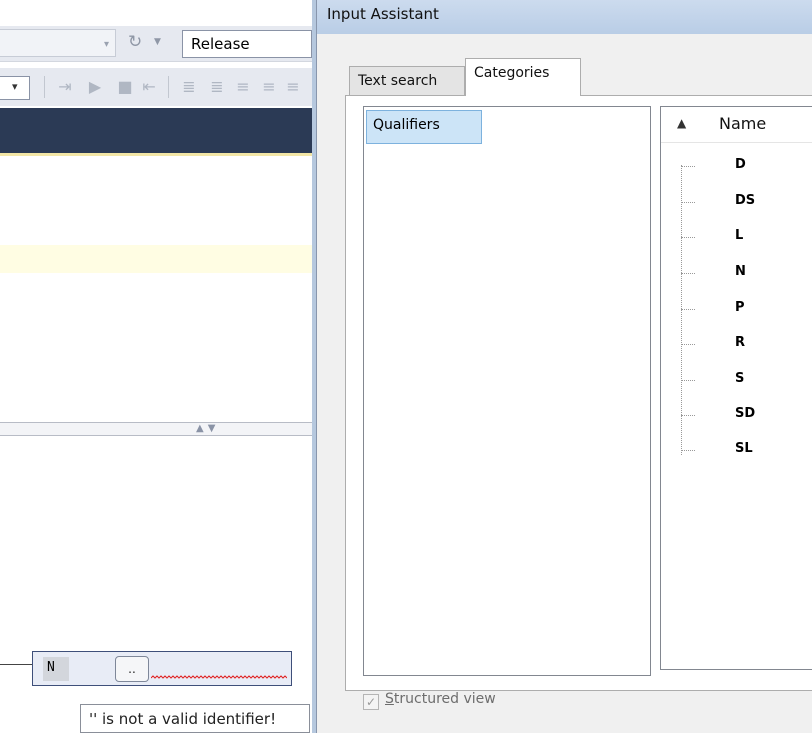 This screenshot has height=733, width=812. What do you see at coordinates (157, 42) in the screenshot?
I see `chevron-down-icon: ▼` at bounding box center [157, 42].